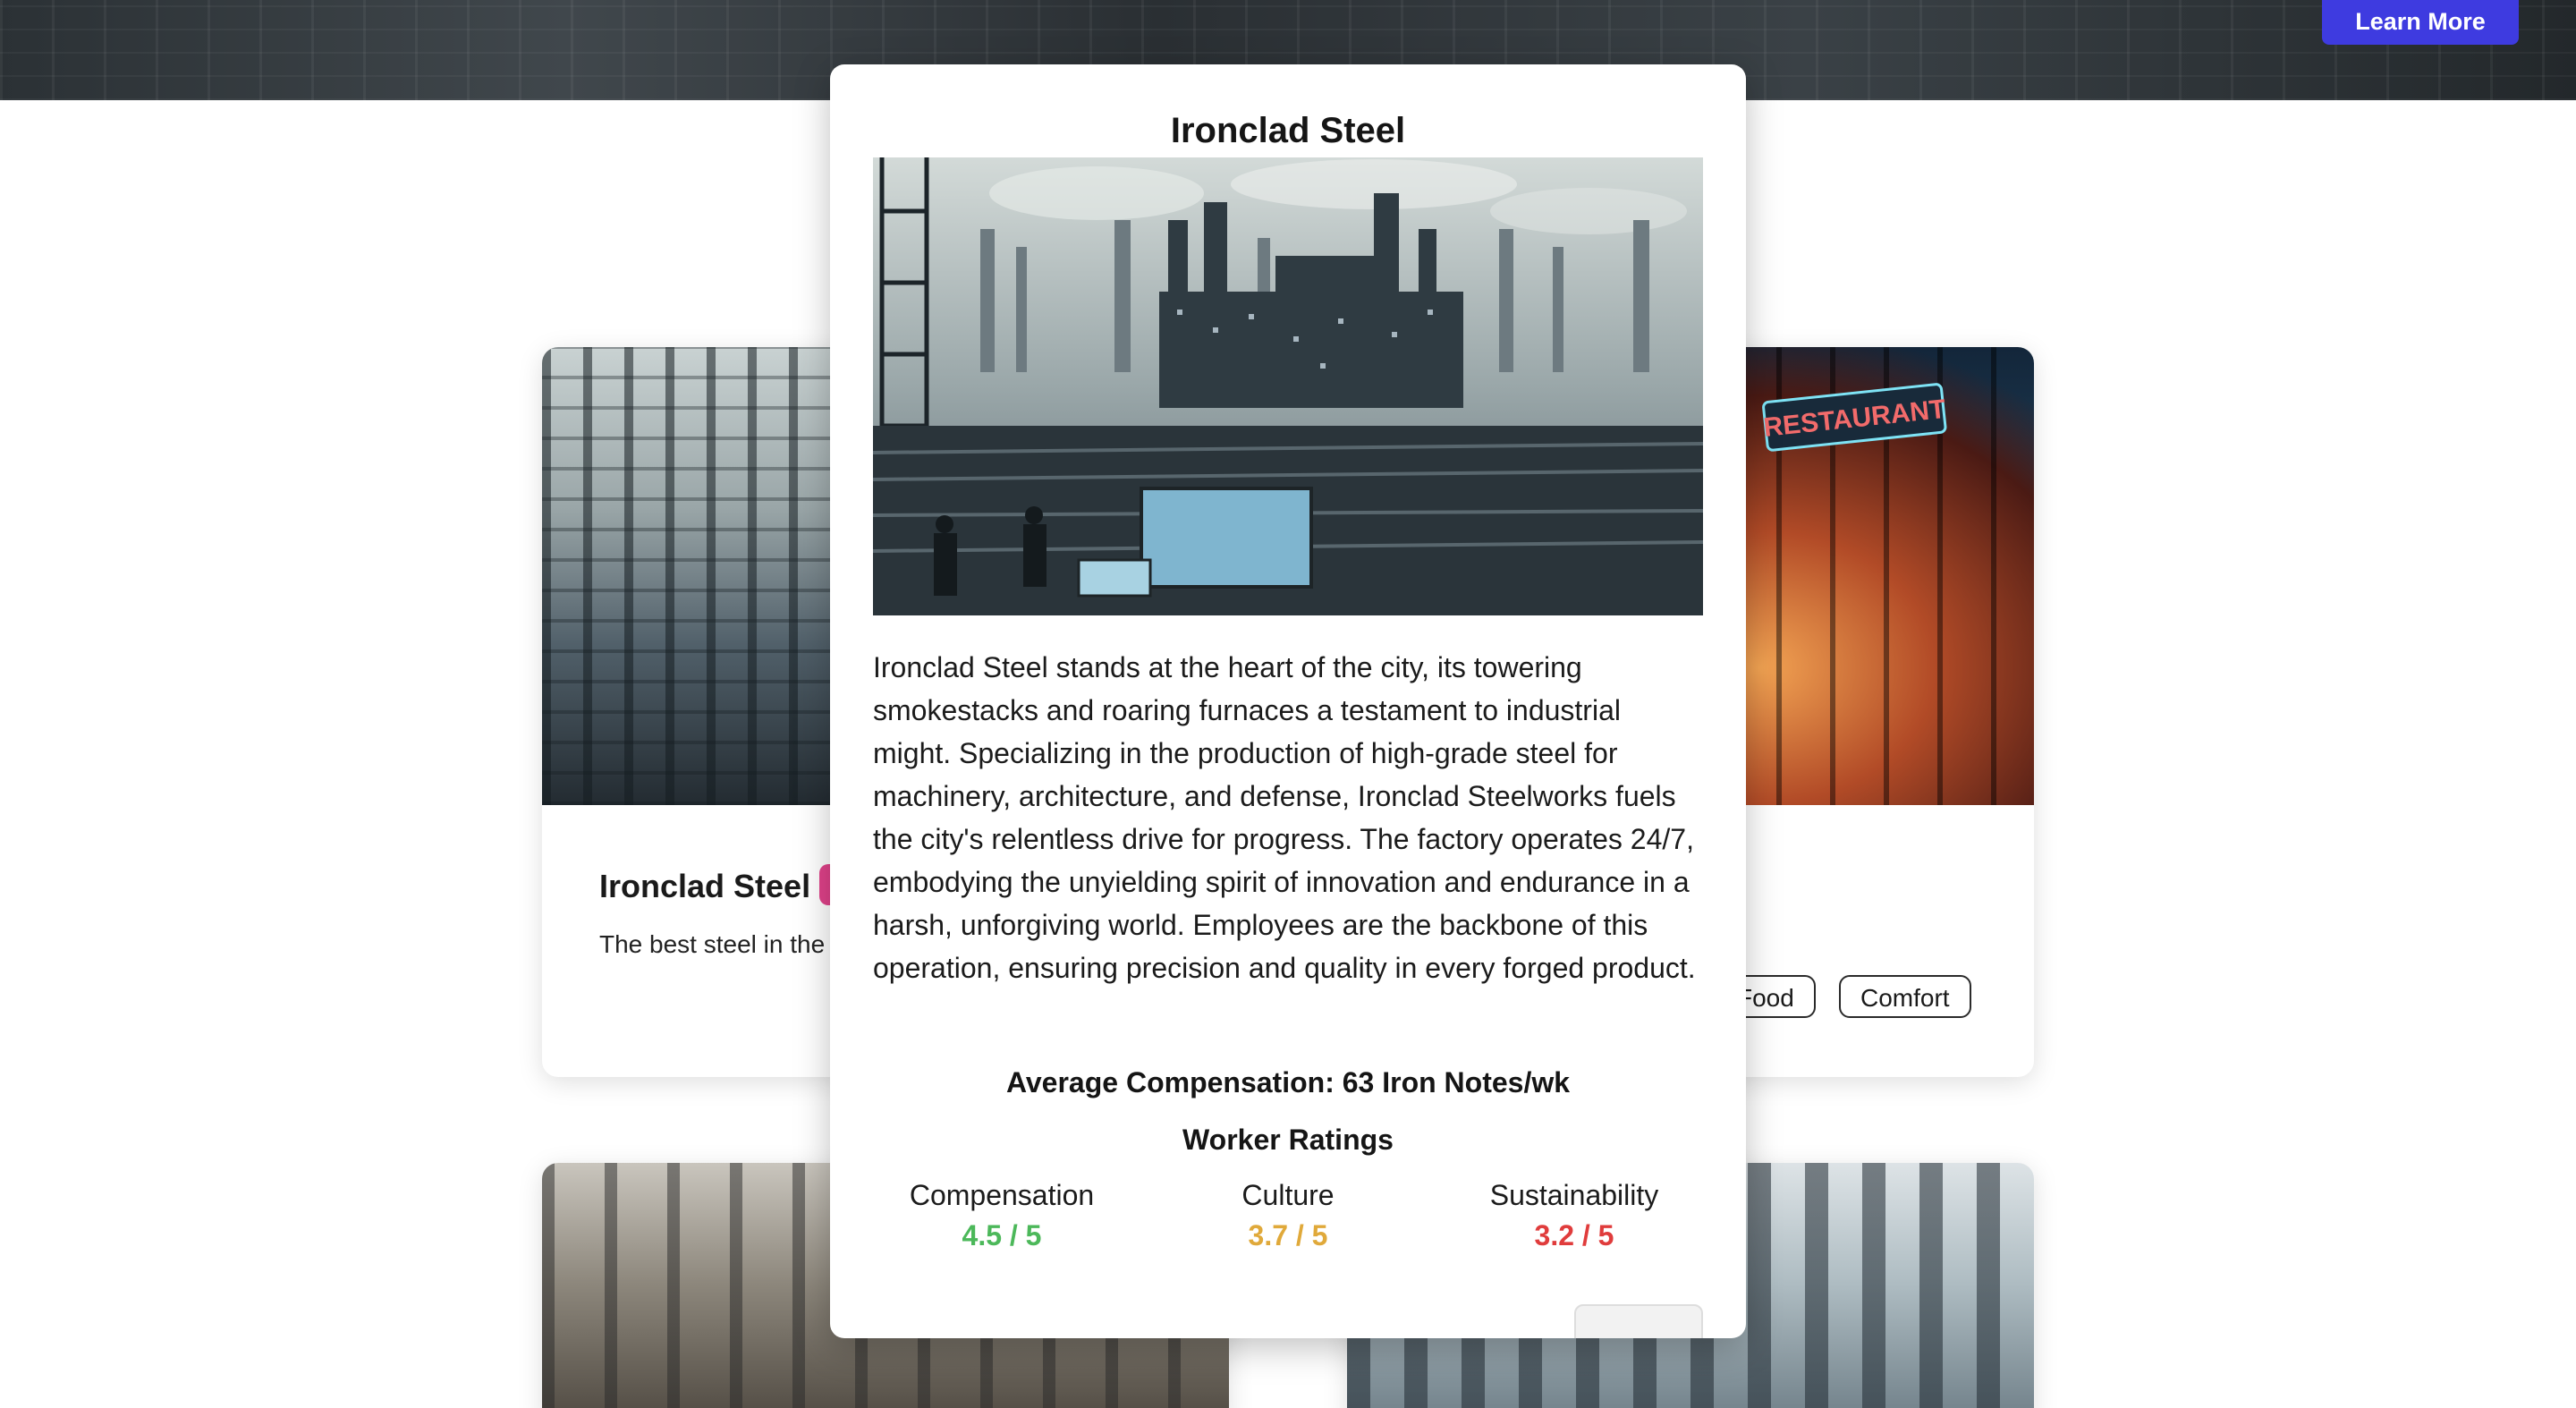 The image size is (2576, 1408). I want to click on rating-compensation: Compensation 4.5 / 5, so click(1002, 1215).